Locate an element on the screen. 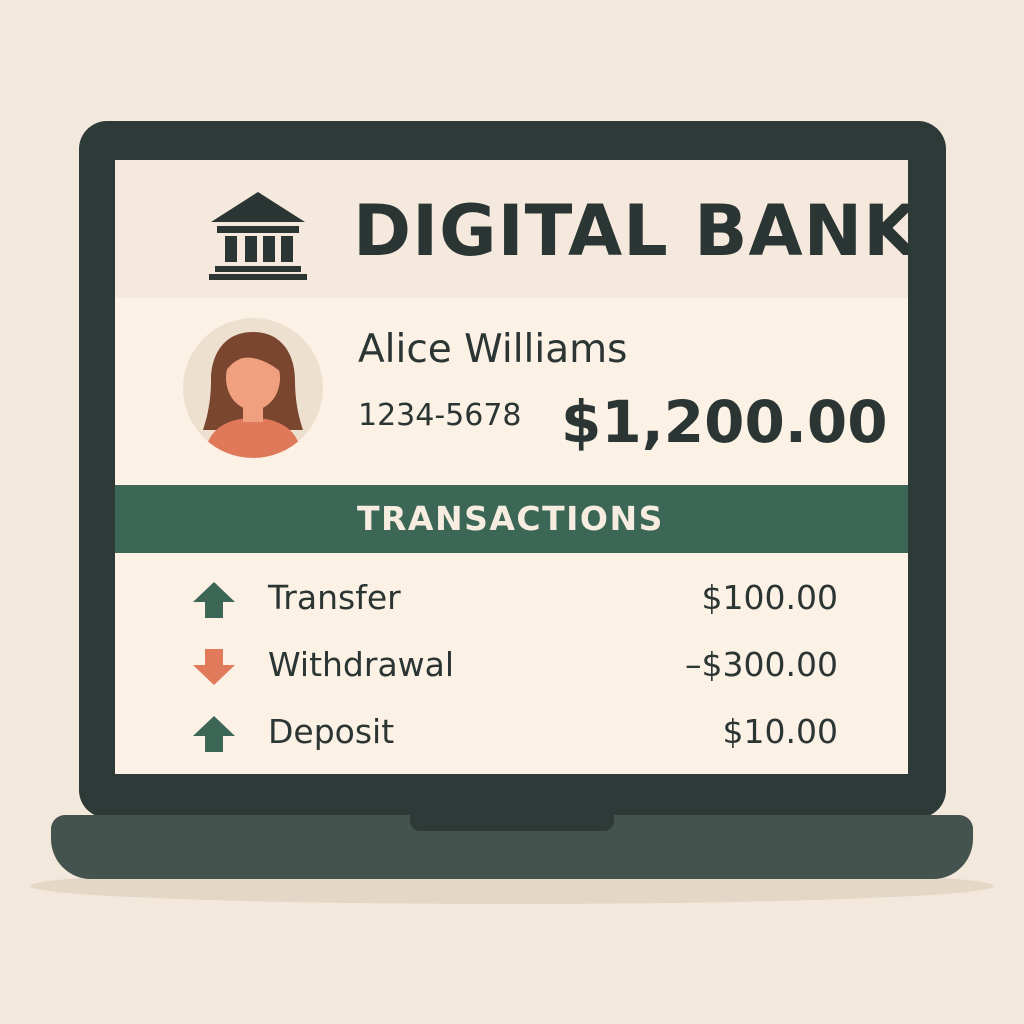  transaction-label: Deposit is located at coordinates (331, 731).